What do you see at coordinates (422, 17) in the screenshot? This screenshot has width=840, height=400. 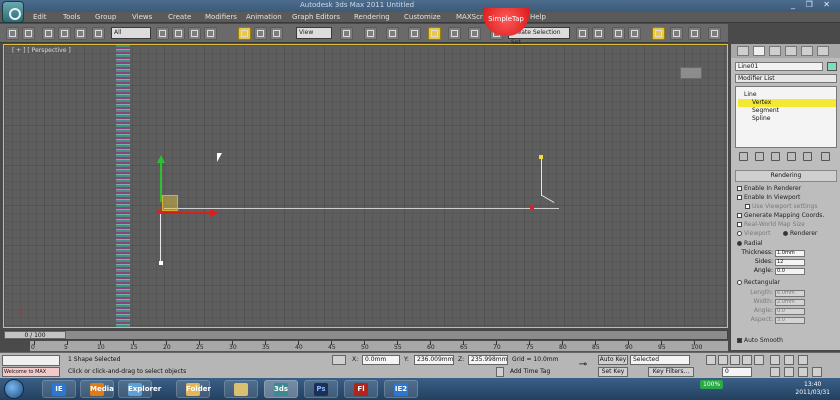 I see `menu-customize: Customize` at bounding box center [422, 17].